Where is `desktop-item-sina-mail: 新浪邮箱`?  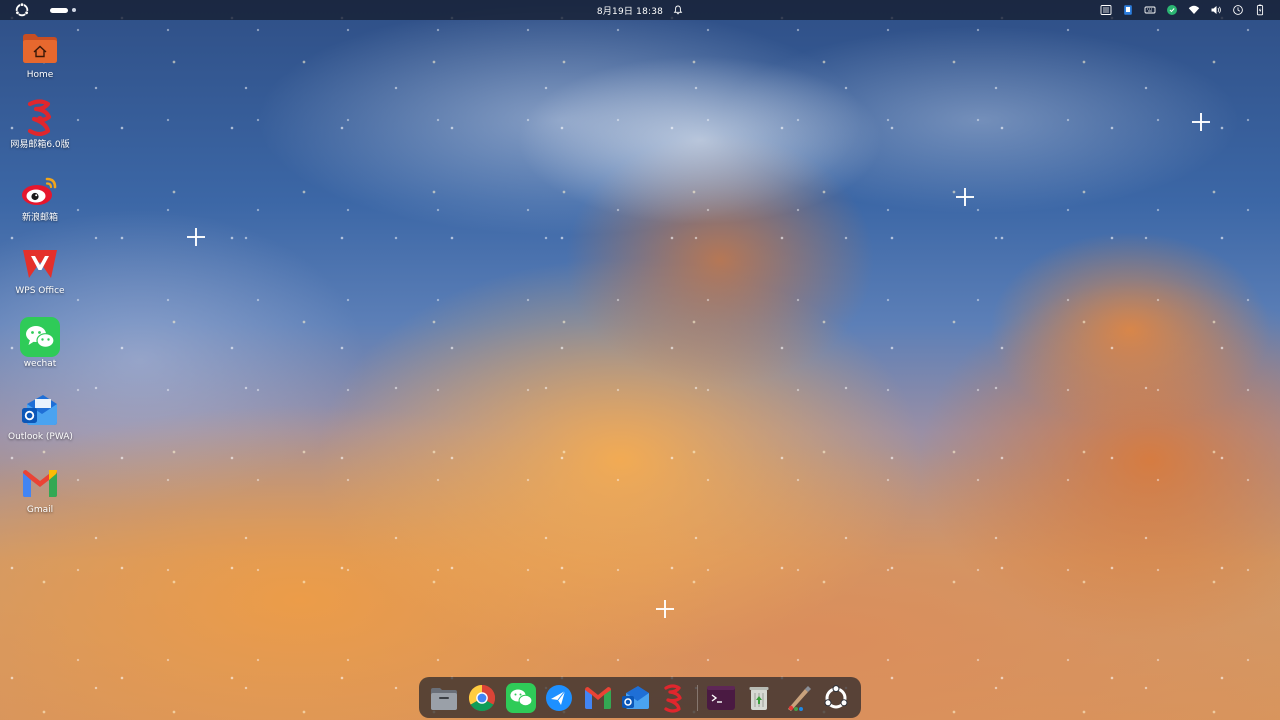 desktop-item-sina-mail: 新浪邮箱 is located at coordinates (40, 197).